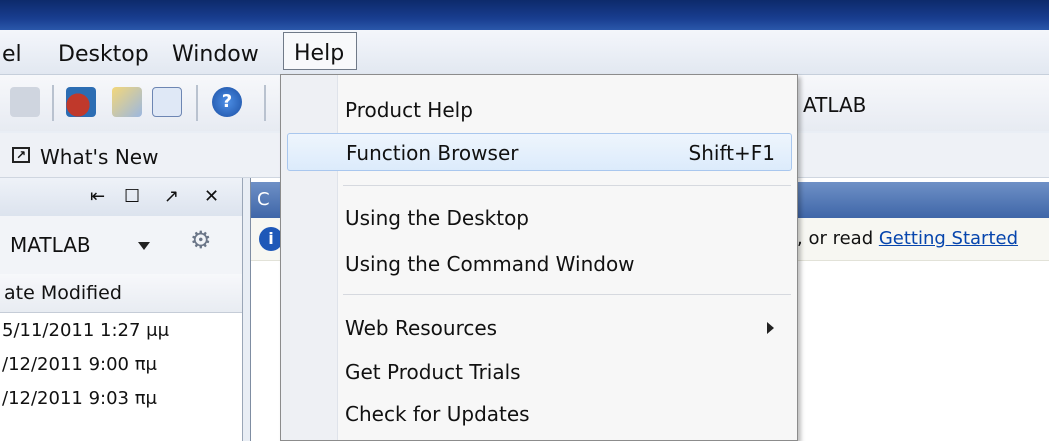  I want to click on menu-item-get-product-trials: Get Product Trials, so click(539, 372).